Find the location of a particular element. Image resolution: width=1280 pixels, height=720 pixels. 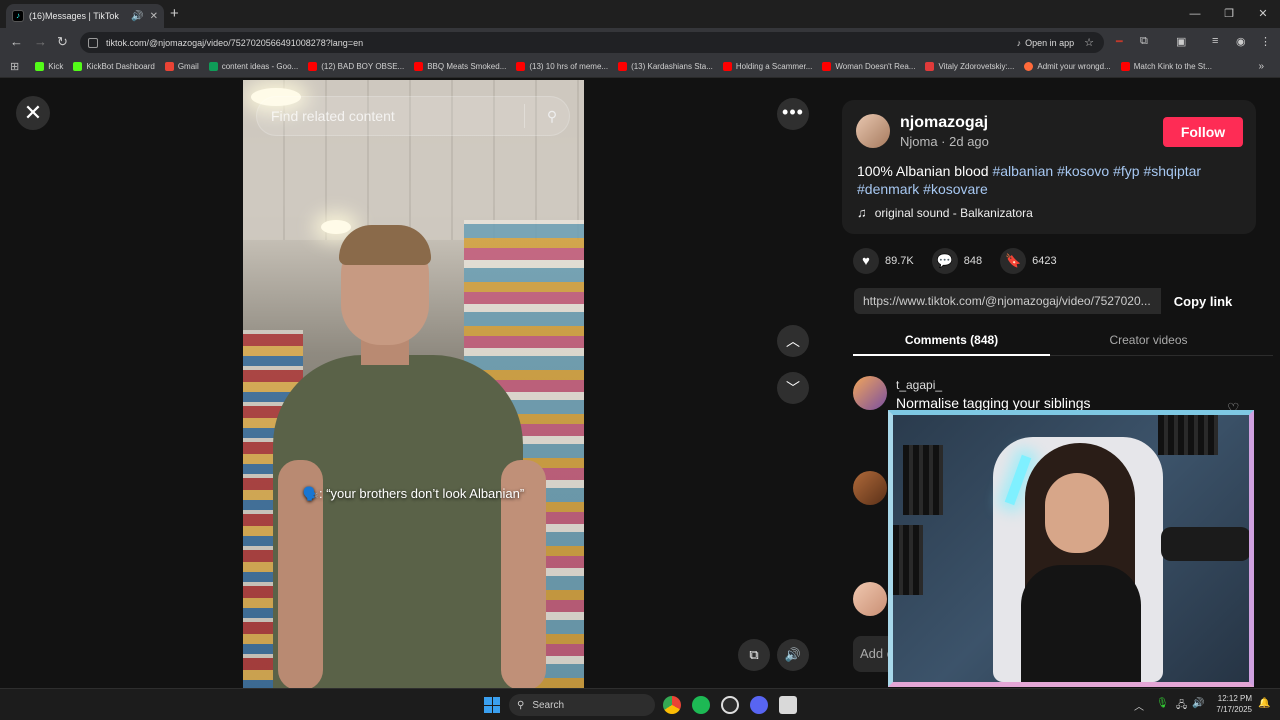

app-icon is located at coordinates (788, 705).